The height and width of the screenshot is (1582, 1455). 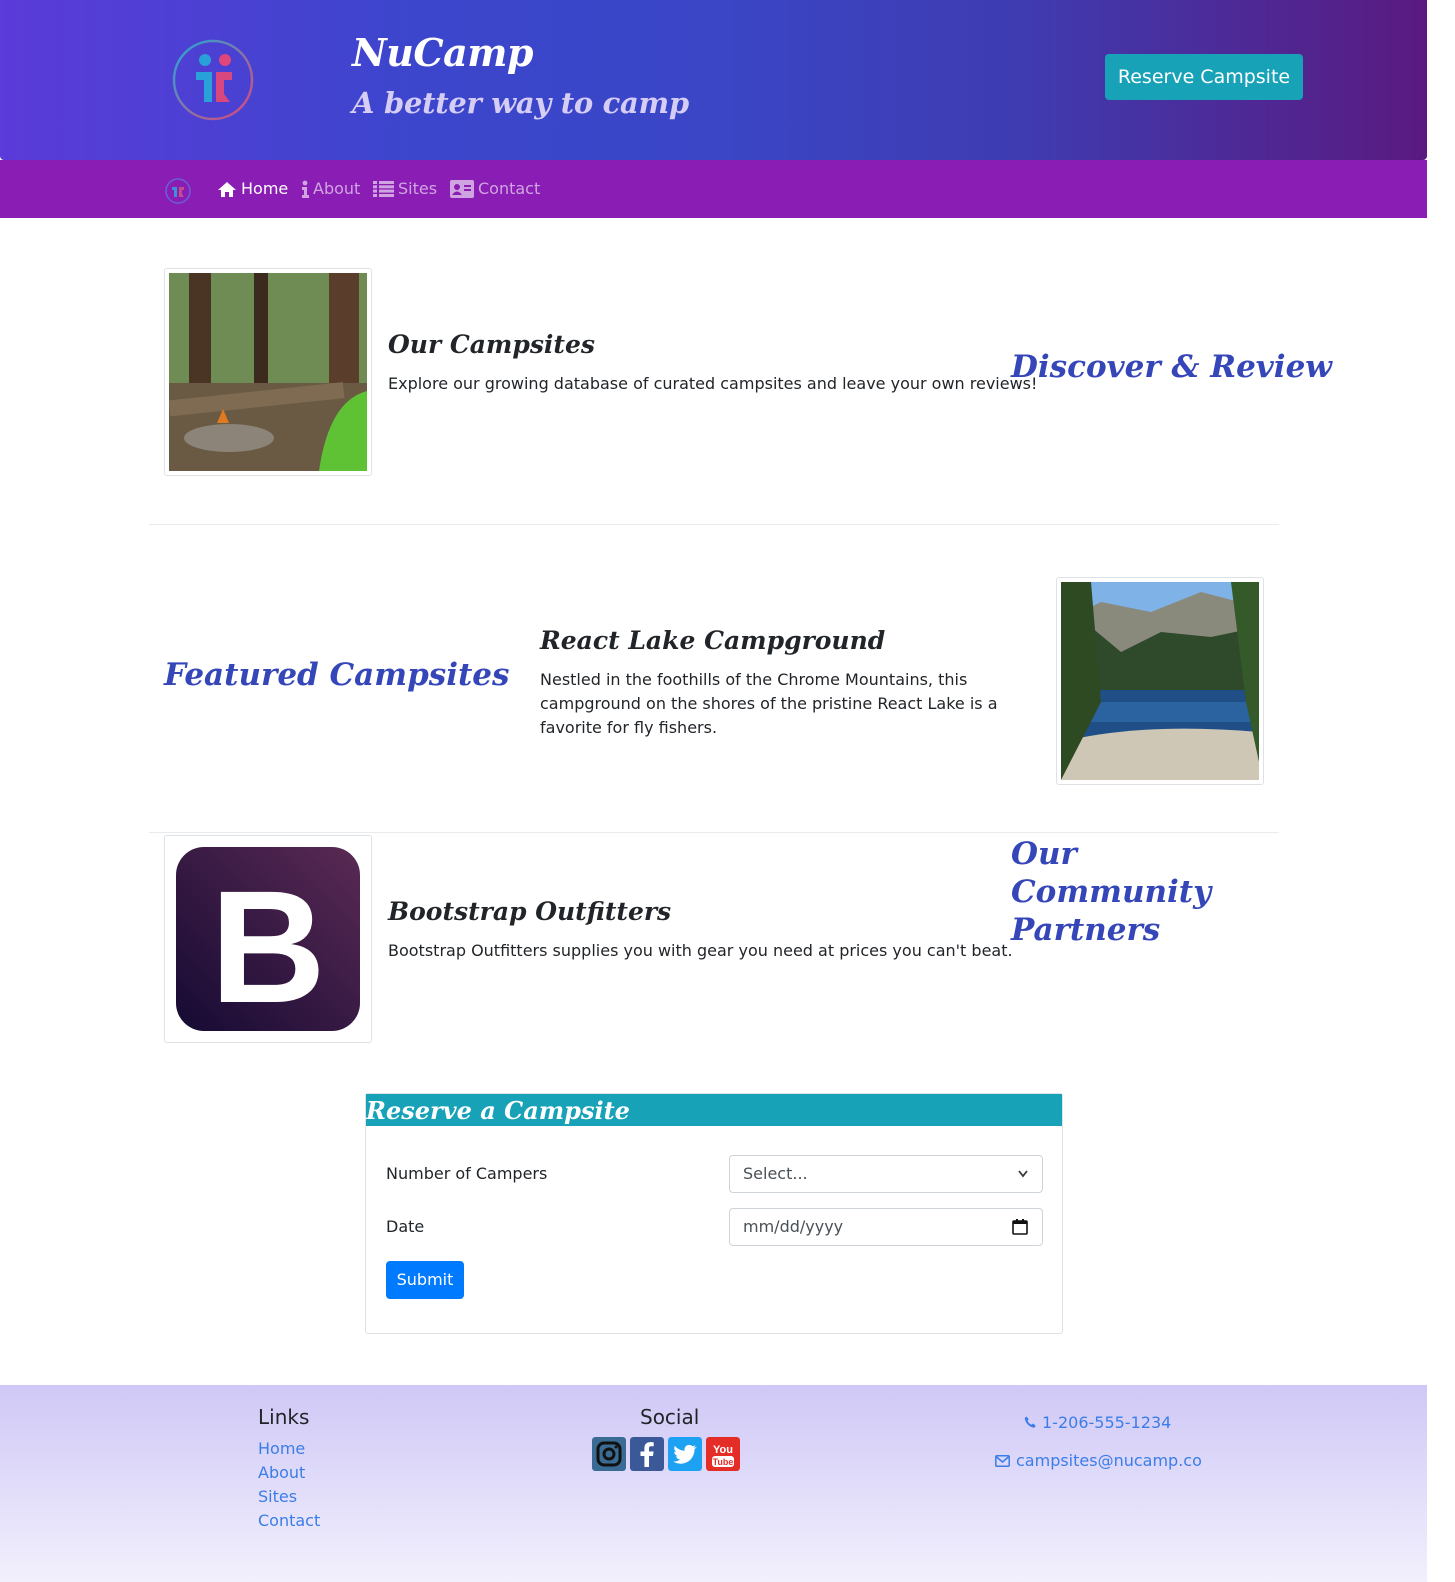 What do you see at coordinates (467, 1173) in the screenshot?
I see `campers-label: Number of Campers` at bounding box center [467, 1173].